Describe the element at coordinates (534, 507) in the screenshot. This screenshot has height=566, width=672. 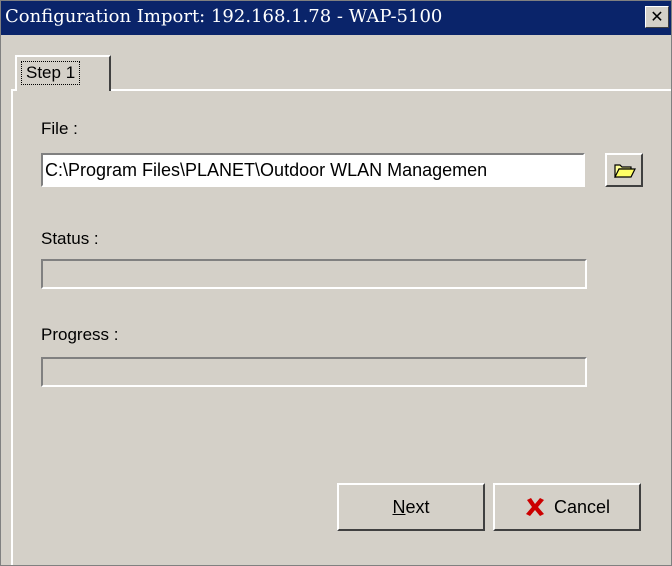
I see `red-x-icon` at that location.